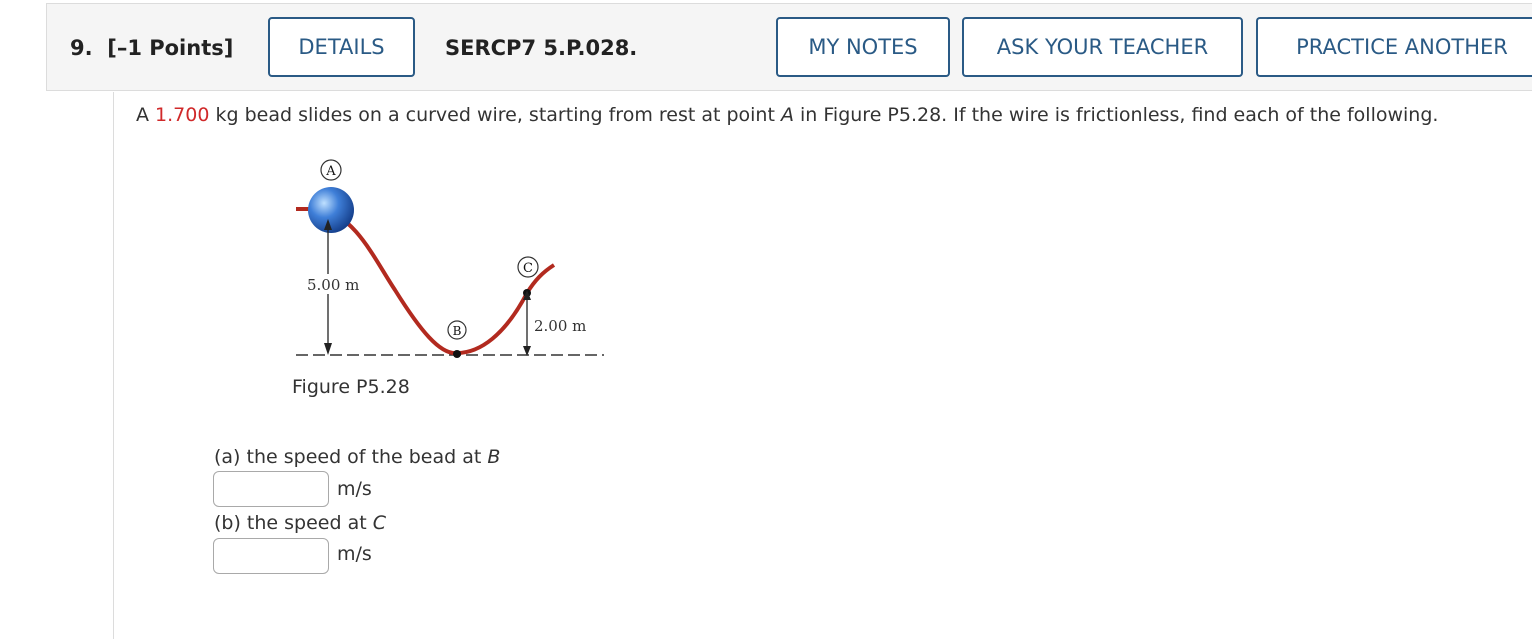 This screenshot has width=1532, height=639. What do you see at coordinates (341, 47) in the screenshot?
I see `details-button: DETAILS` at bounding box center [341, 47].